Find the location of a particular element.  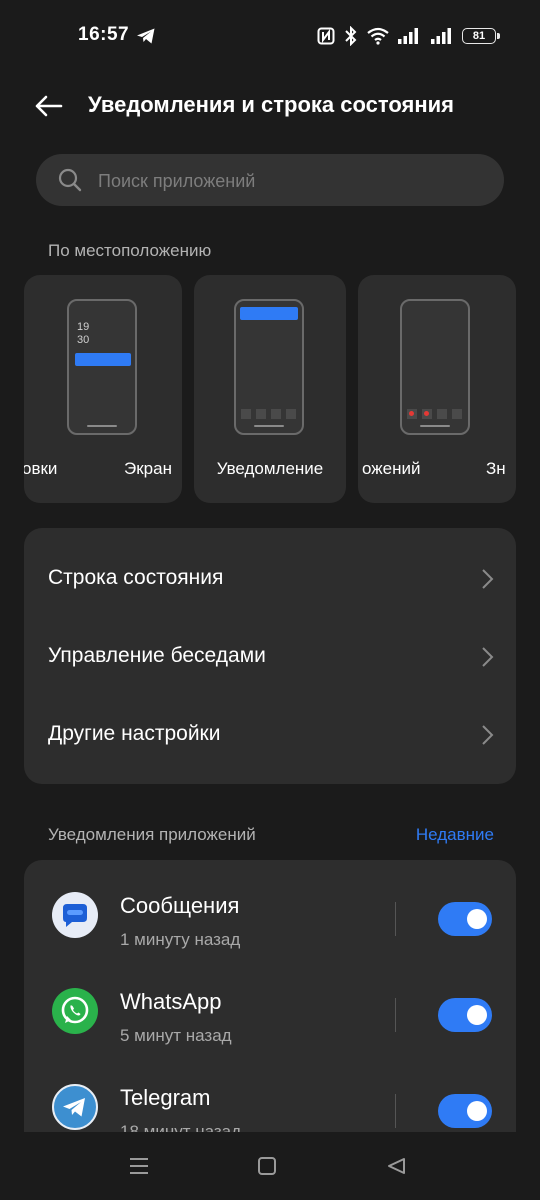

arrow-left-icon is located at coordinates (49, 106).